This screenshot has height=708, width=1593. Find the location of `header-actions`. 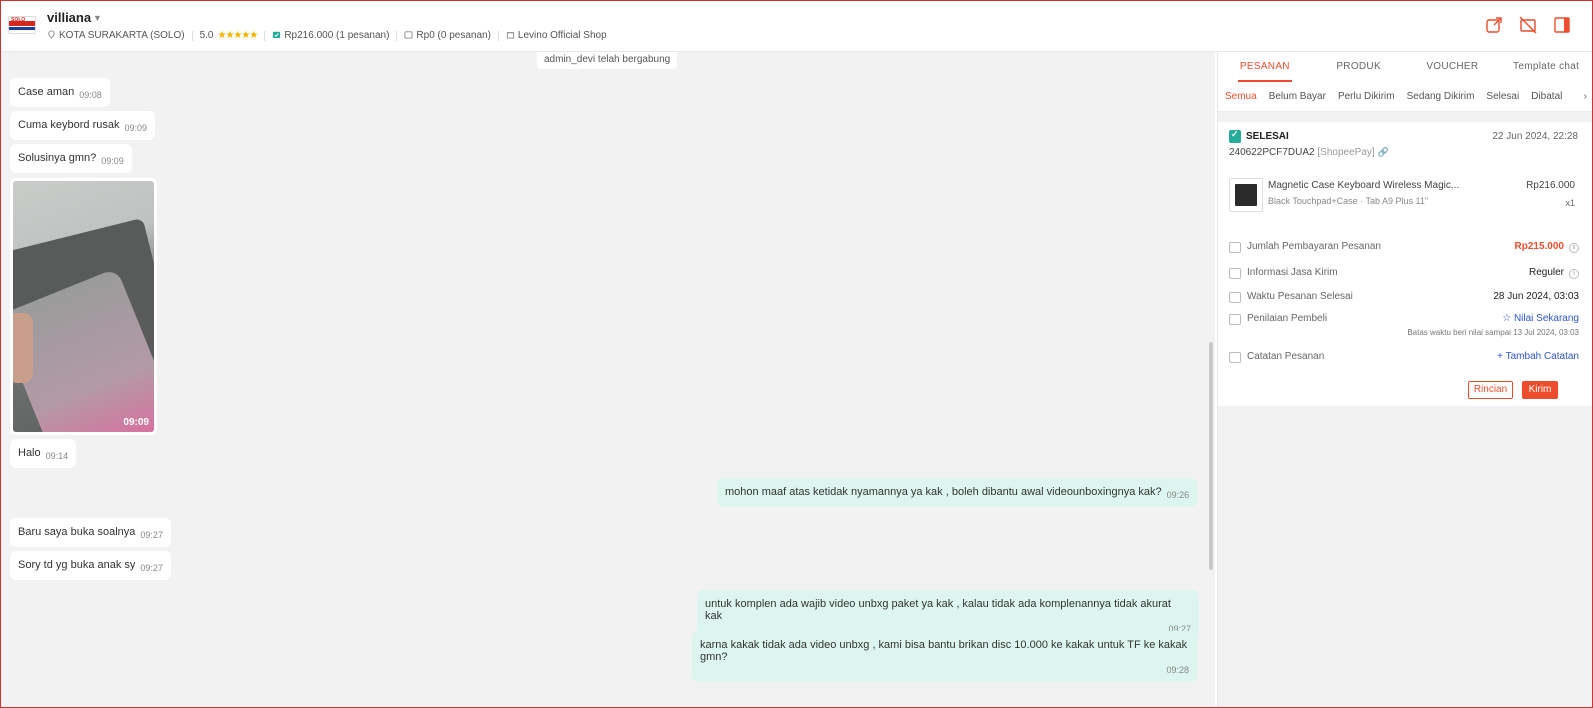

header-actions is located at coordinates (1528, 25).